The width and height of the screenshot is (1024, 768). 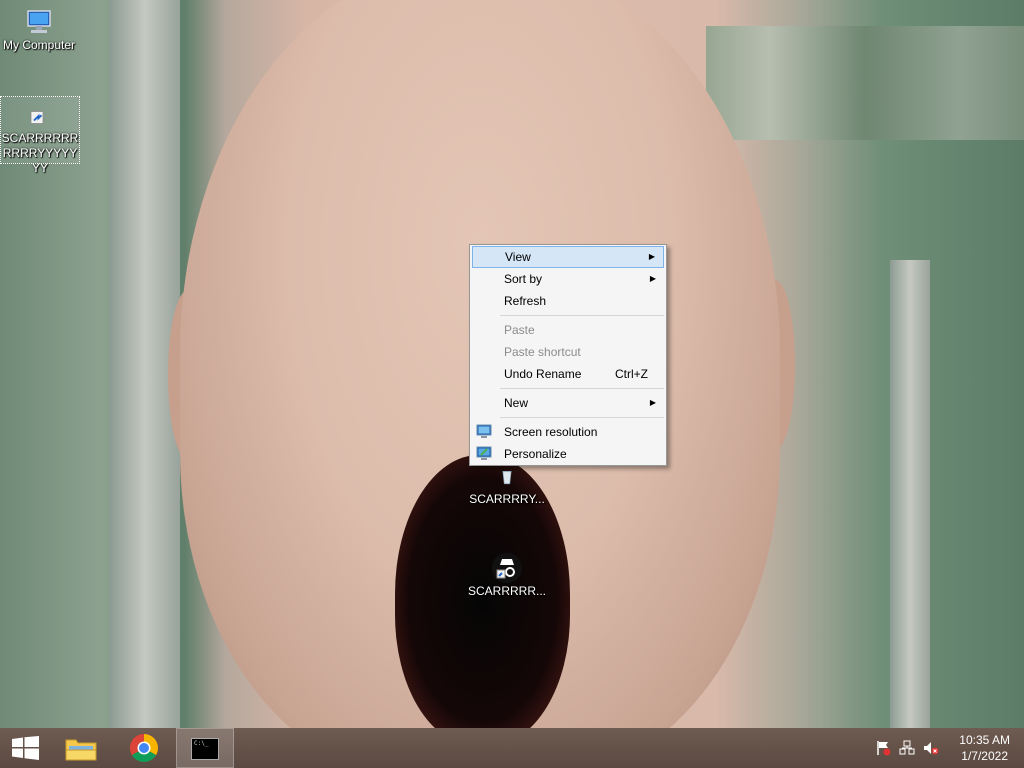 What do you see at coordinates (507, 568) in the screenshot?
I see `spy-shortcut-icon` at bounding box center [507, 568].